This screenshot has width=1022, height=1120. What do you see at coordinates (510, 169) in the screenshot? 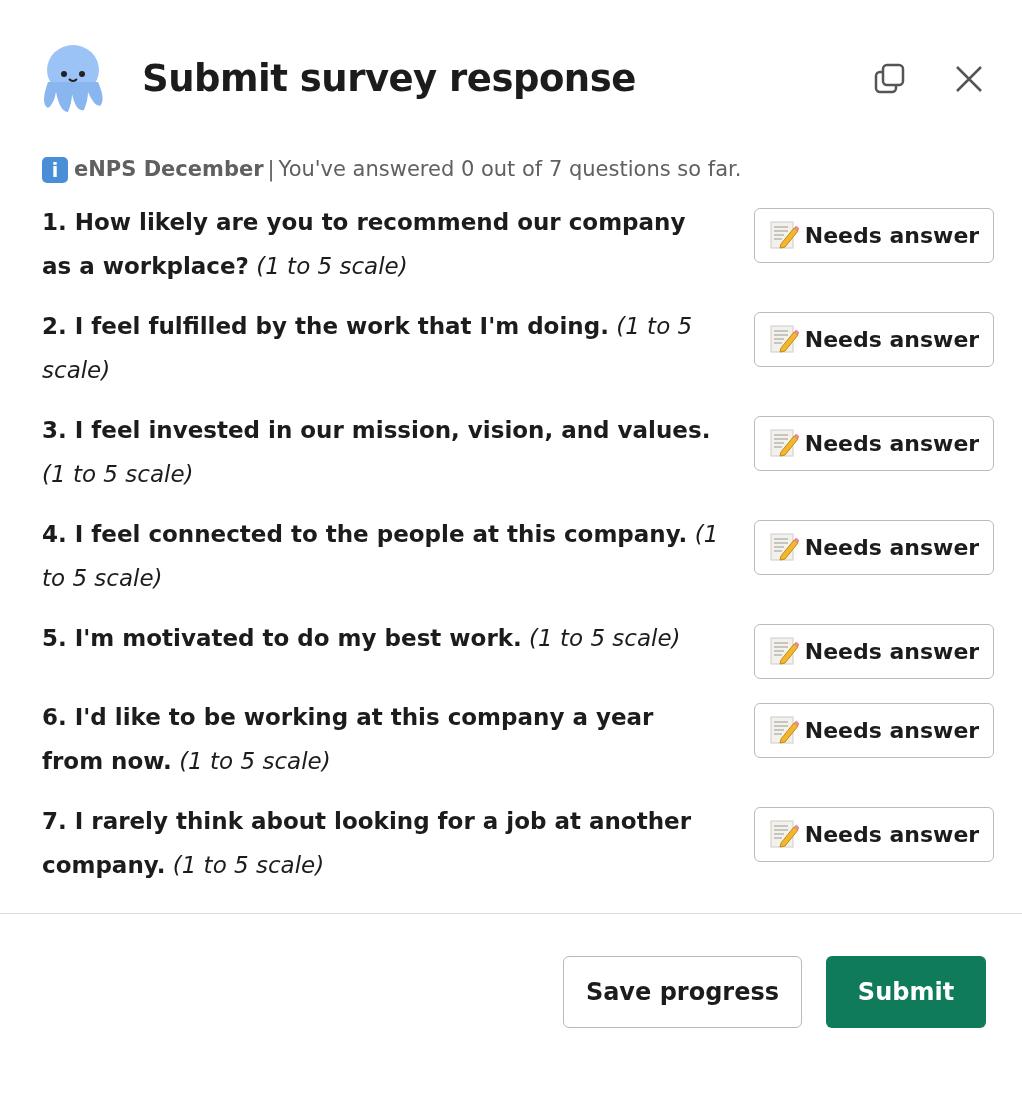
I see `progress-text: You've answered 0 out of 7 questions so far.` at bounding box center [510, 169].